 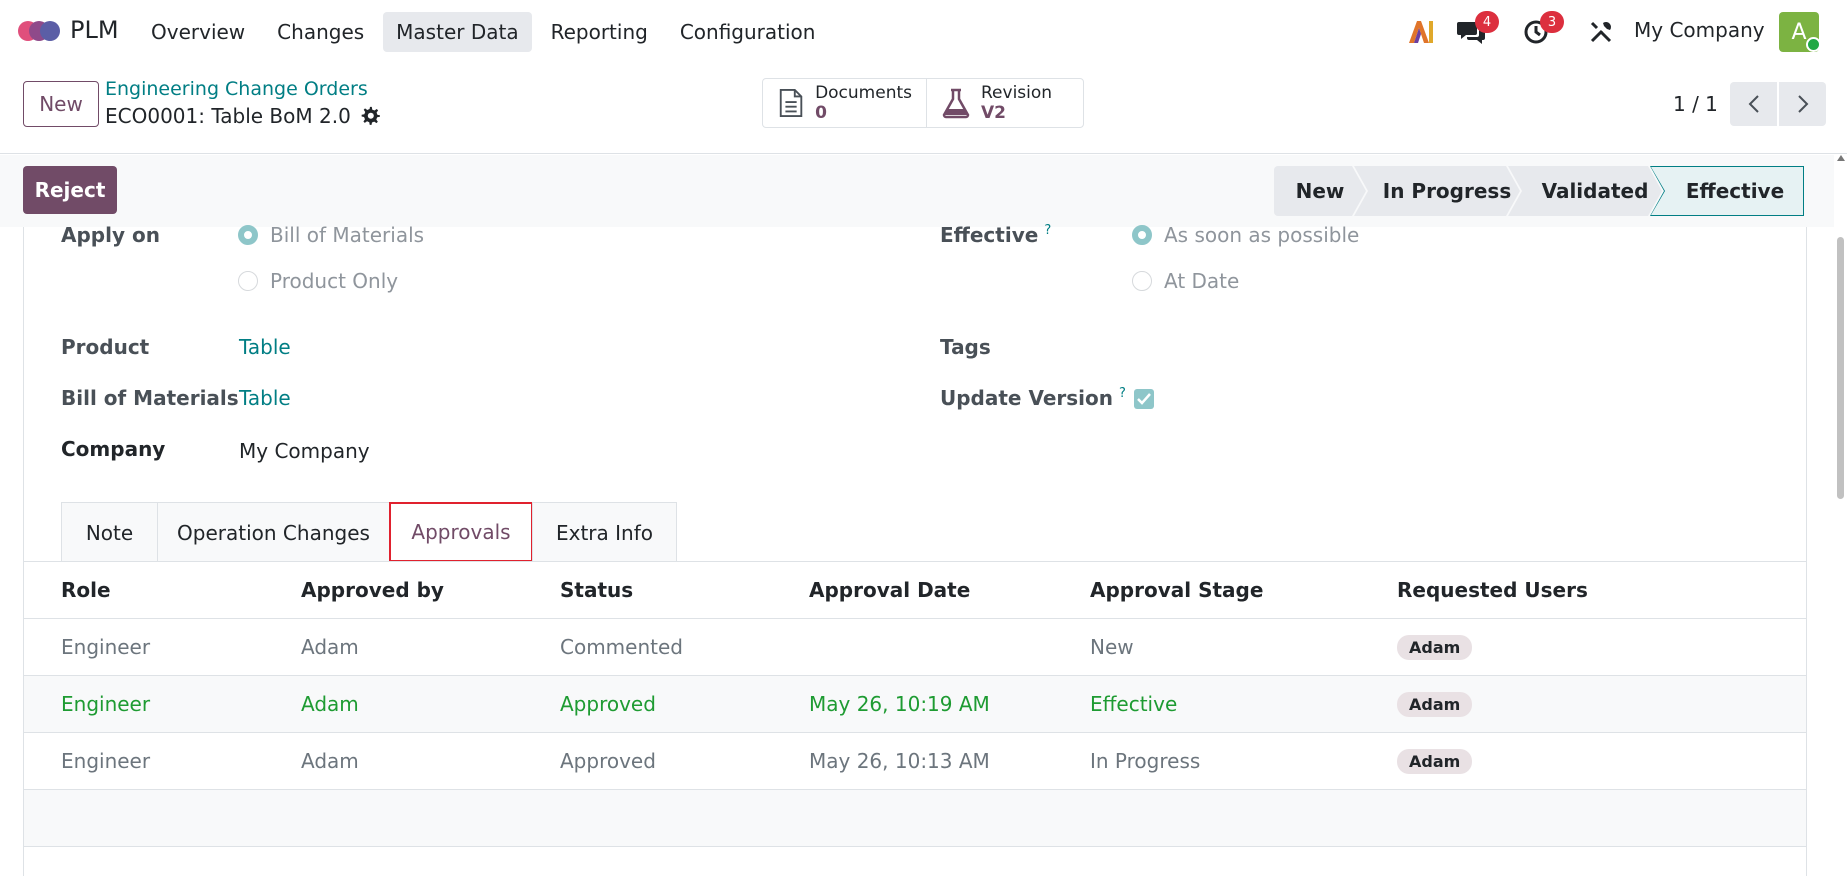 What do you see at coordinates (915, 818) in the screenshot?
I see `empty-row` at bounding box center [915, 818].